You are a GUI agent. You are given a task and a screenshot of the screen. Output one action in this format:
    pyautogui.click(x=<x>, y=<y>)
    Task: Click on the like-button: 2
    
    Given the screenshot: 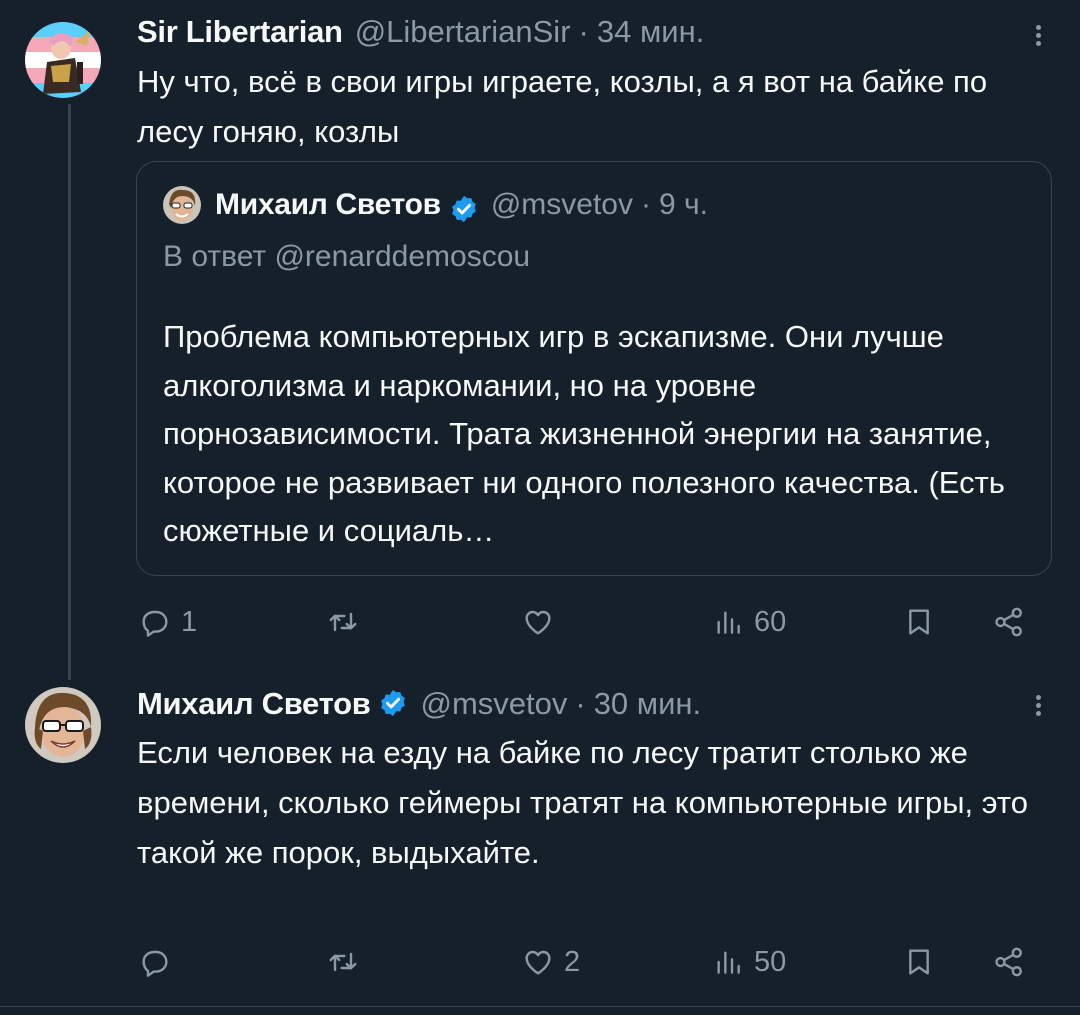 What is the action you would take?
    pyautogui.click(x=551, y=962)
    